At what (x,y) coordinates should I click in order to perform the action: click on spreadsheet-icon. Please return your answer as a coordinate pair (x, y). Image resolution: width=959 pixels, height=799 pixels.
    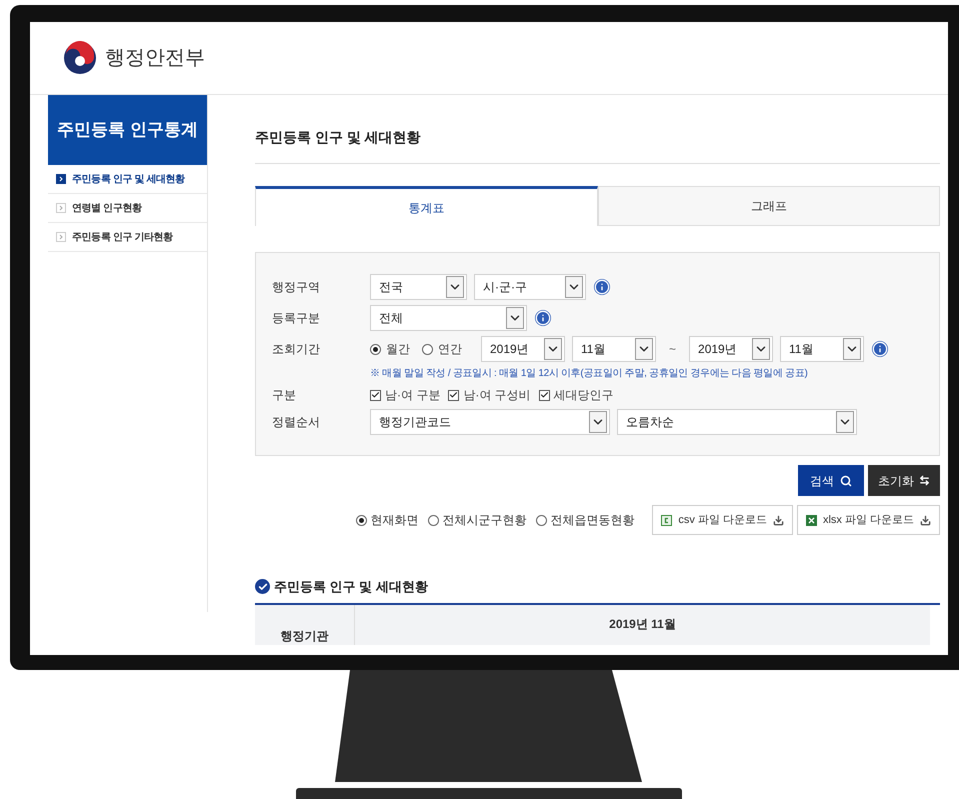
    Looking at the image, I should click on (811, 520).